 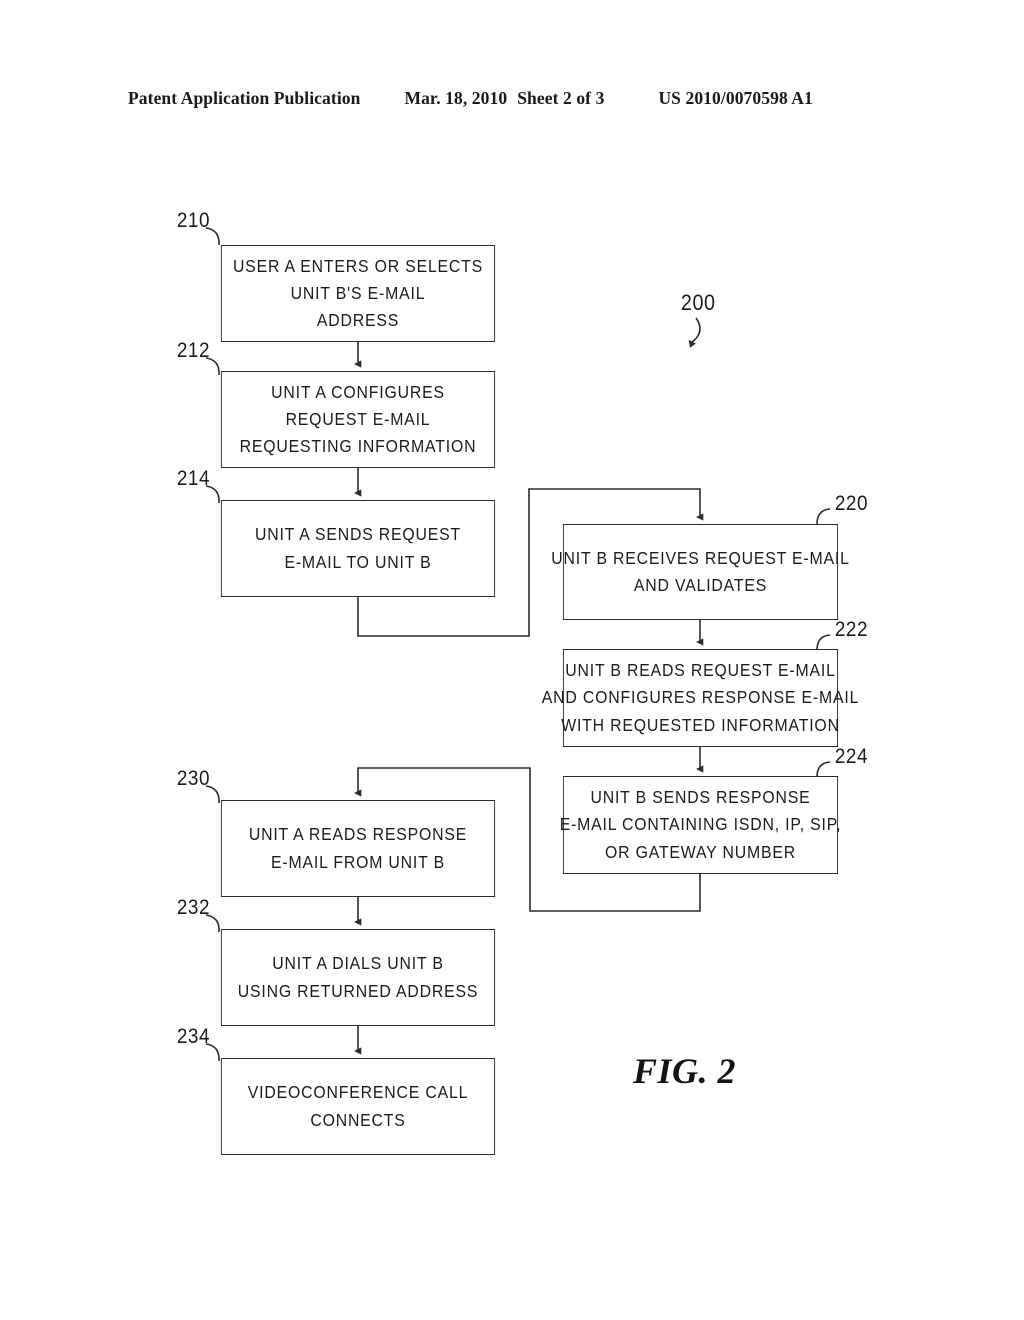 What do you see at coordinates (193, 350) in the screenshot?
I see `reference-numeral-212: 212` at bounding box center [193, 350].